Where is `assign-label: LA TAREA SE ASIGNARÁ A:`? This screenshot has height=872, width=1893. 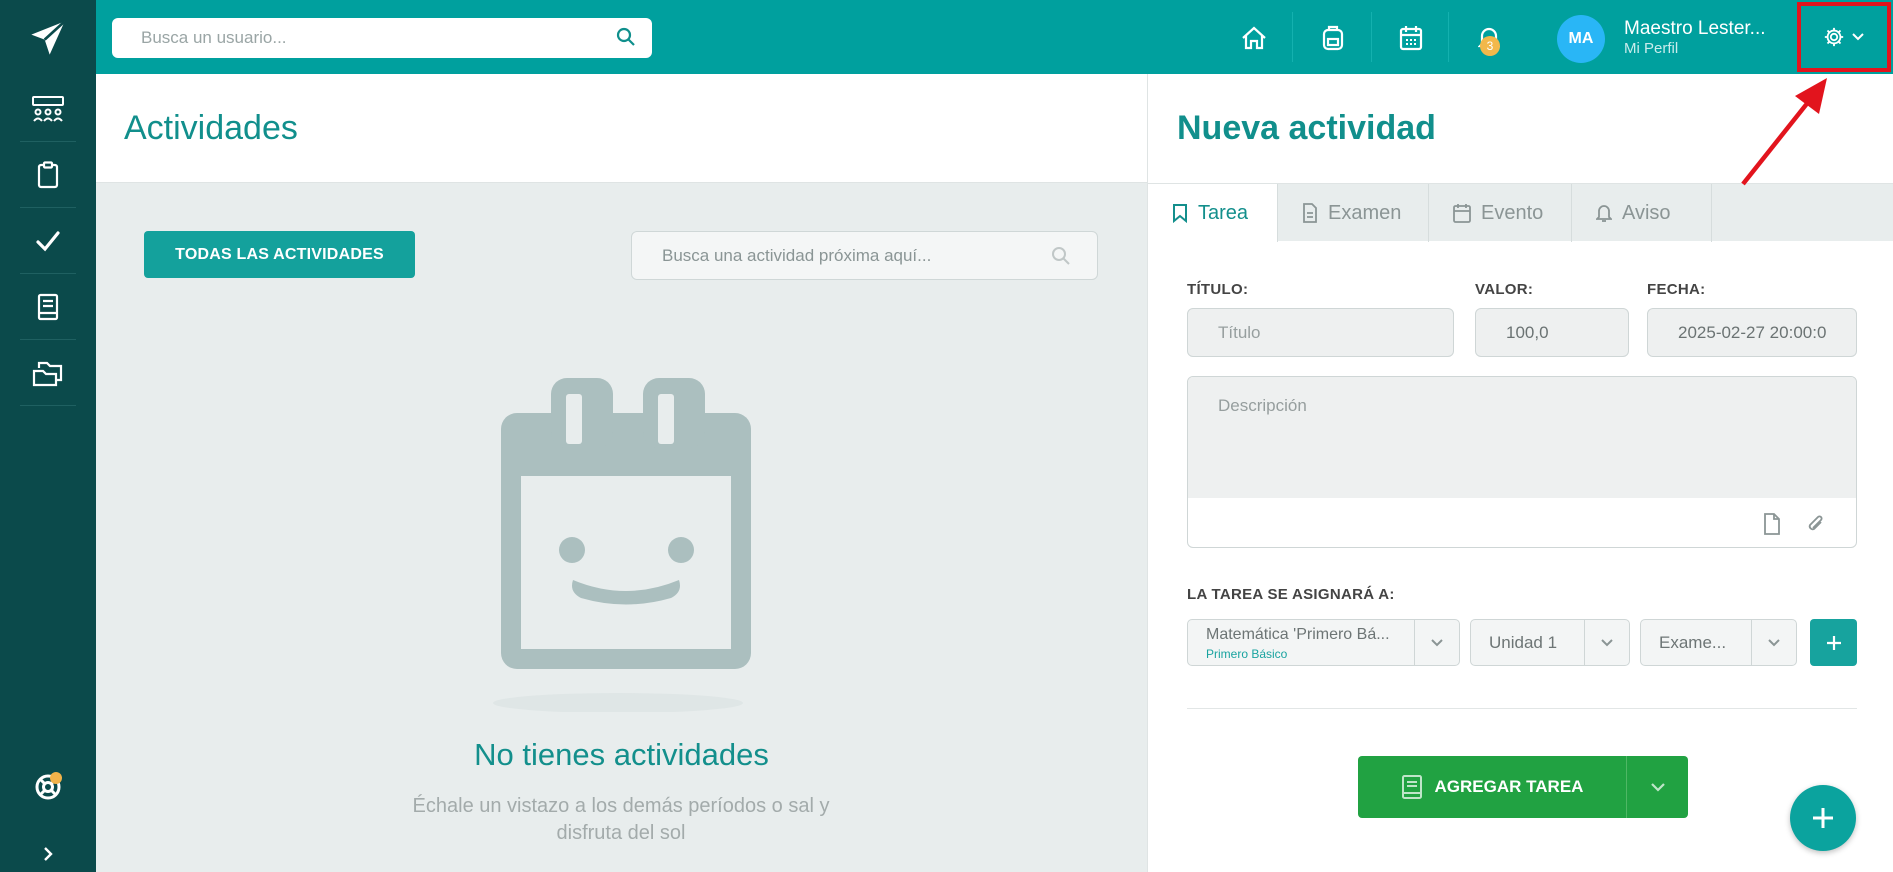
assign-label: LA TAREA SE ASIGNARÁ A: is located at coordinates (1291, 594).